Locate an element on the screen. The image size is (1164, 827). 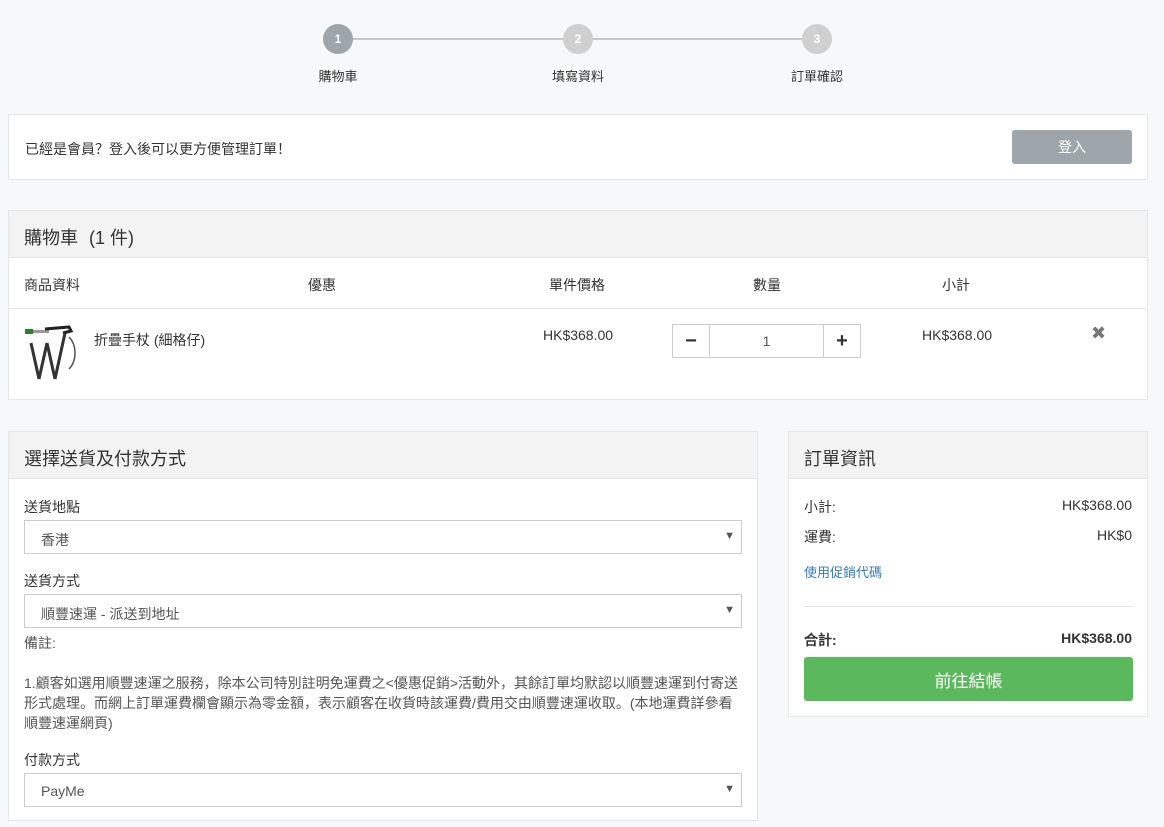
order-header: 訂單資訊 is located at coordinates (968, 455).